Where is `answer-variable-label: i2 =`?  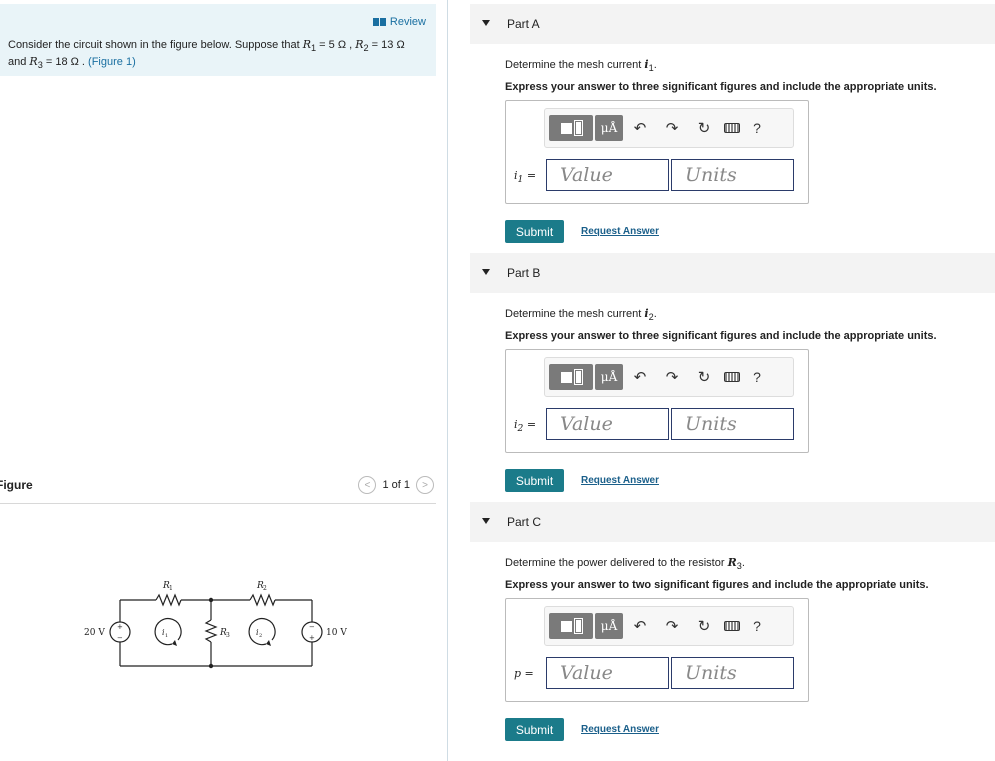
answer-variable-label: i2 = is located at coordinates (525, 426).